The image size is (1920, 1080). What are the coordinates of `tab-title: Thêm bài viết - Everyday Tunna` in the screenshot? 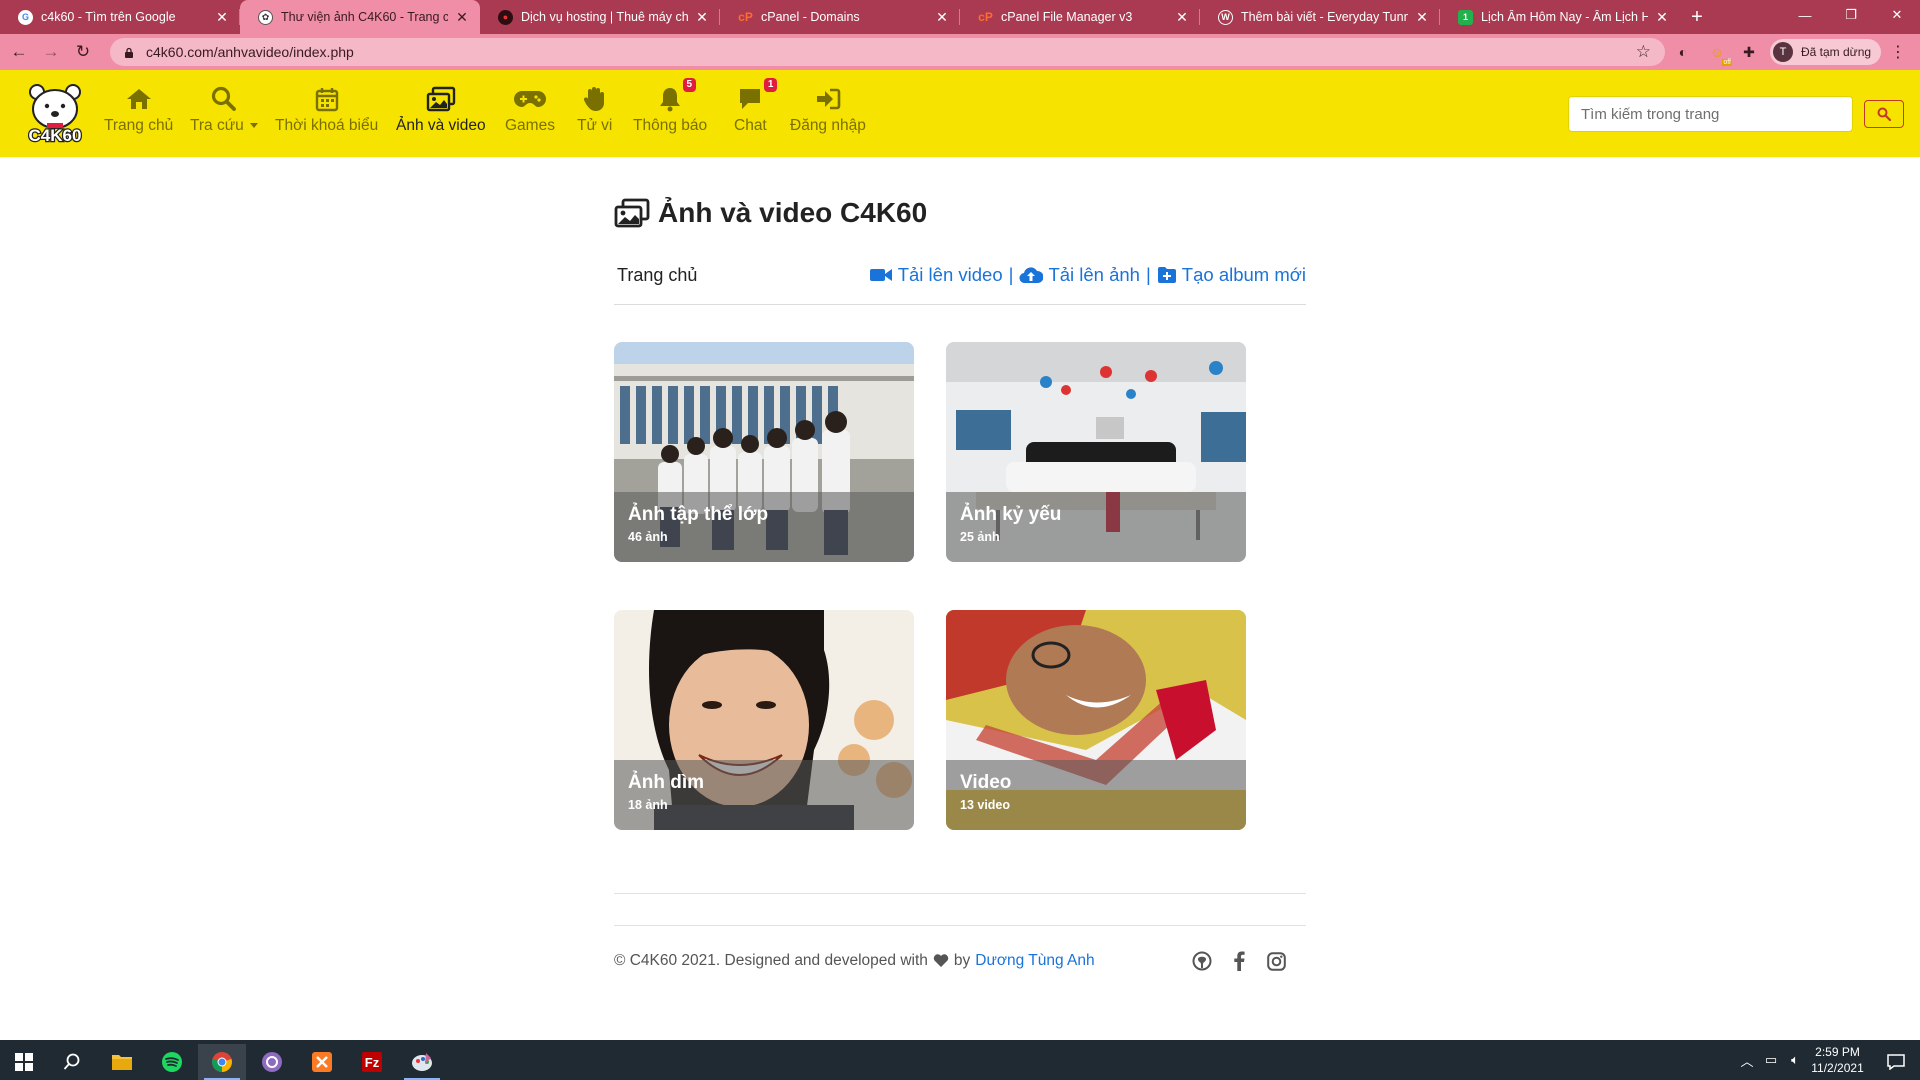 It's located at (1324, 17).